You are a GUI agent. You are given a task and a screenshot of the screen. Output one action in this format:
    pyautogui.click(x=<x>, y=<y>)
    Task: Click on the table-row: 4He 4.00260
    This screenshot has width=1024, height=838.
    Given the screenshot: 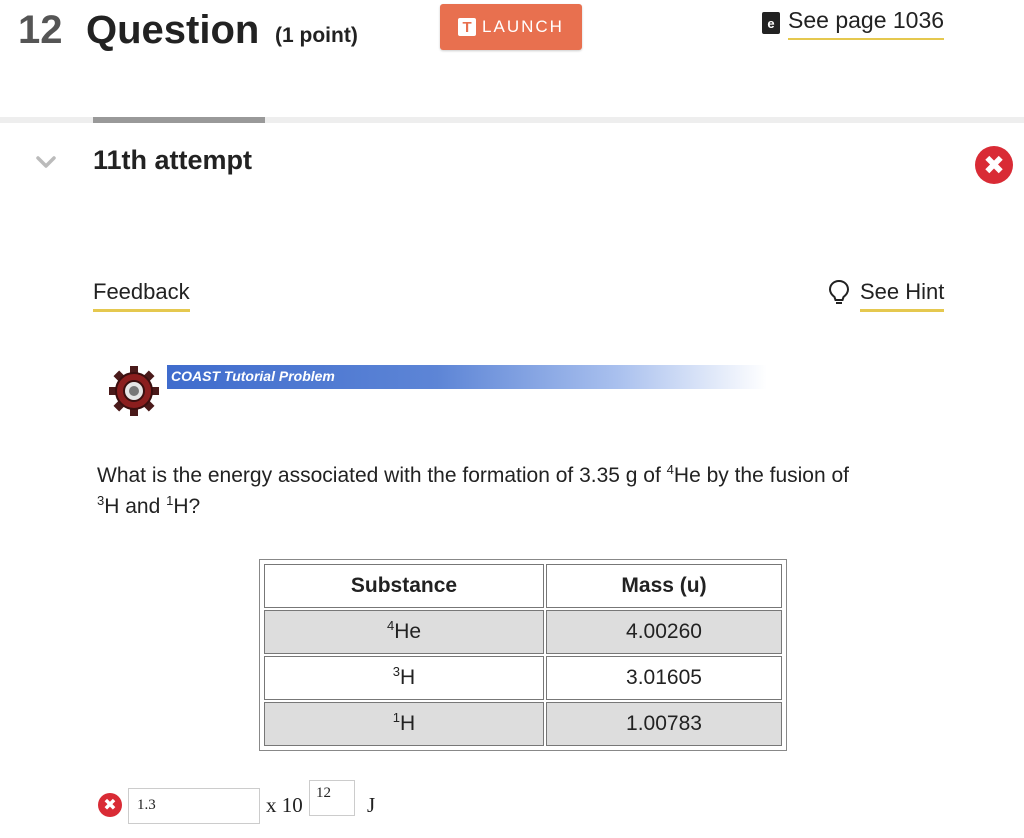 What is the action you would take?
    pyautogui.click(x=523, y=632)
    